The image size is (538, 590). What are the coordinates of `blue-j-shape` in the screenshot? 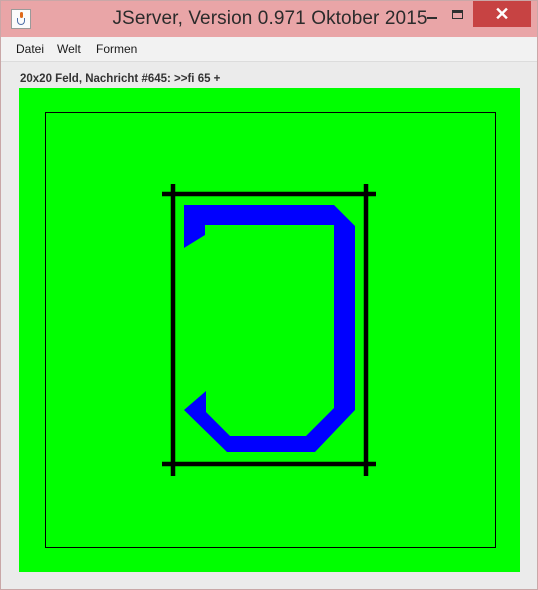 It's located at (269, 328).